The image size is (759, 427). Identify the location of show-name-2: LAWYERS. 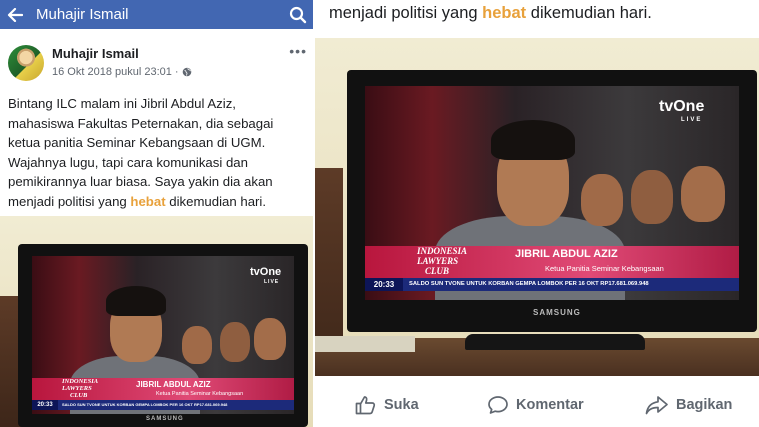
(438, 261).